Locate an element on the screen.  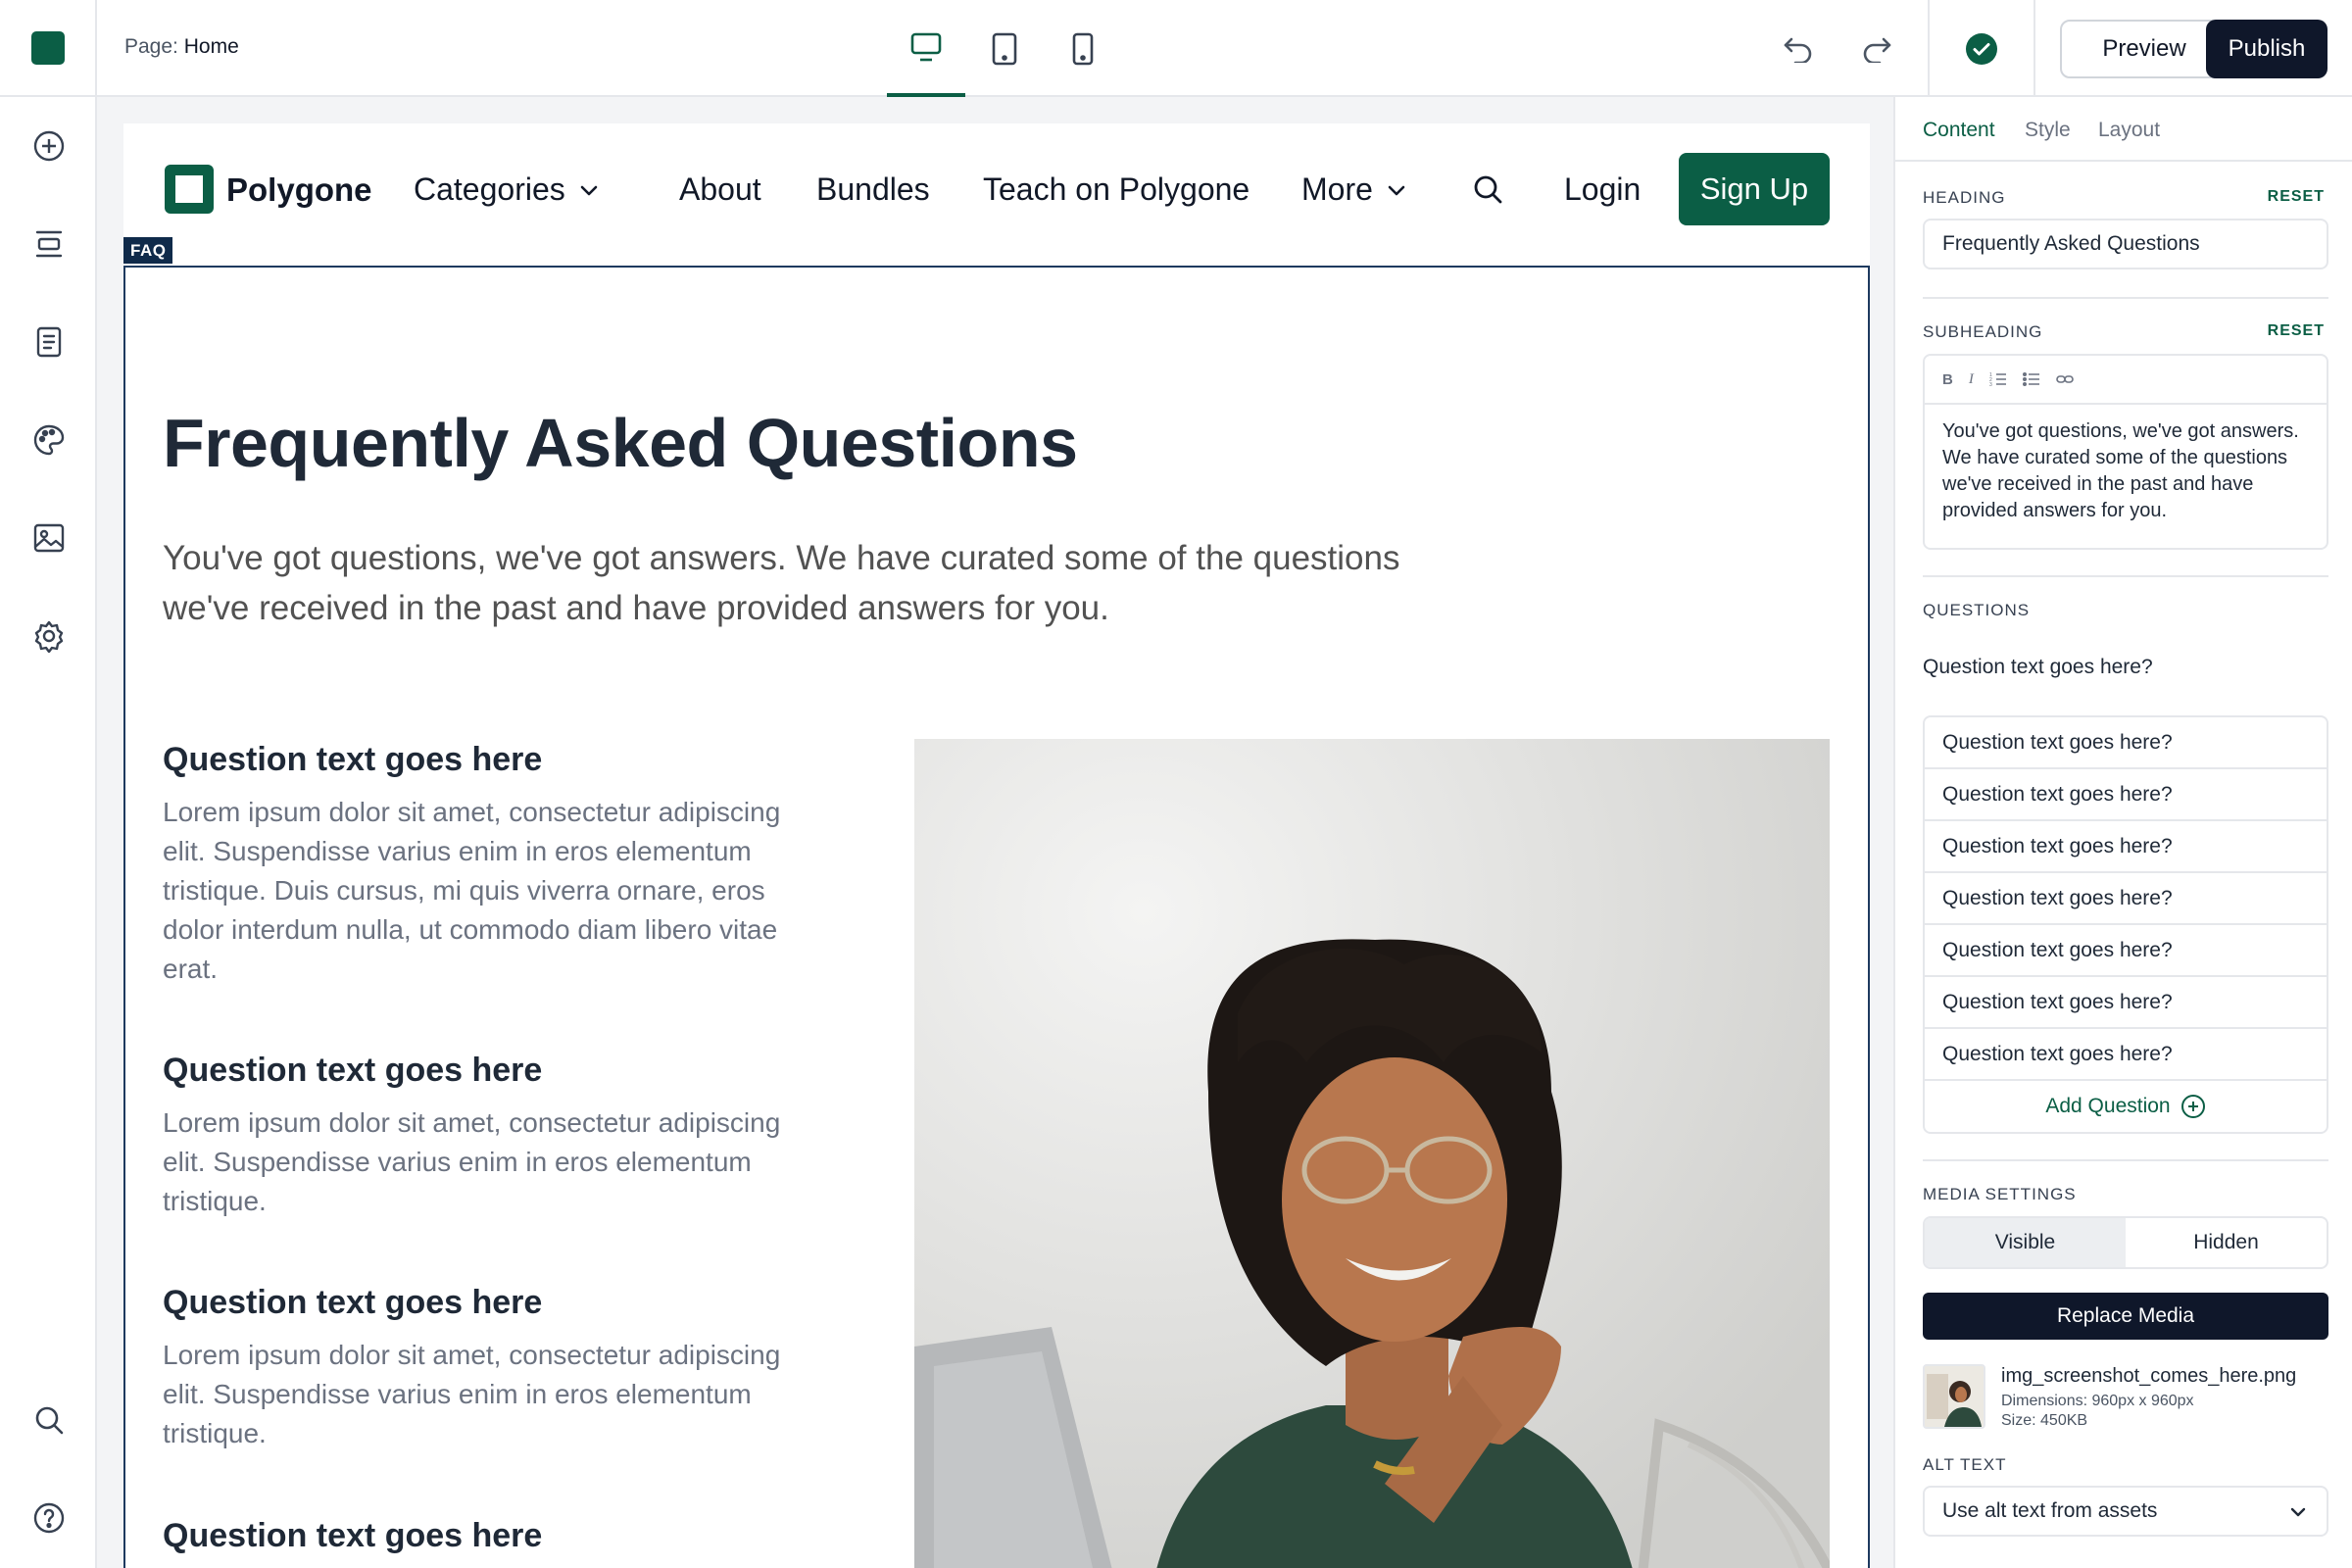
gear-icon is located at coordinates (49, 636).